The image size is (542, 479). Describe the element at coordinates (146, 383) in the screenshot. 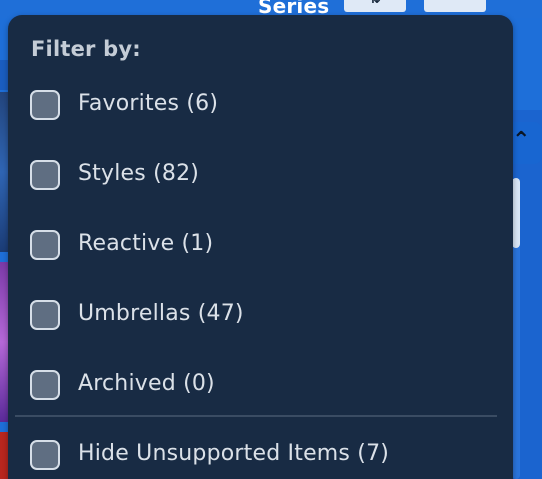

I see `filter-option-label: Archived (0)` at that location.